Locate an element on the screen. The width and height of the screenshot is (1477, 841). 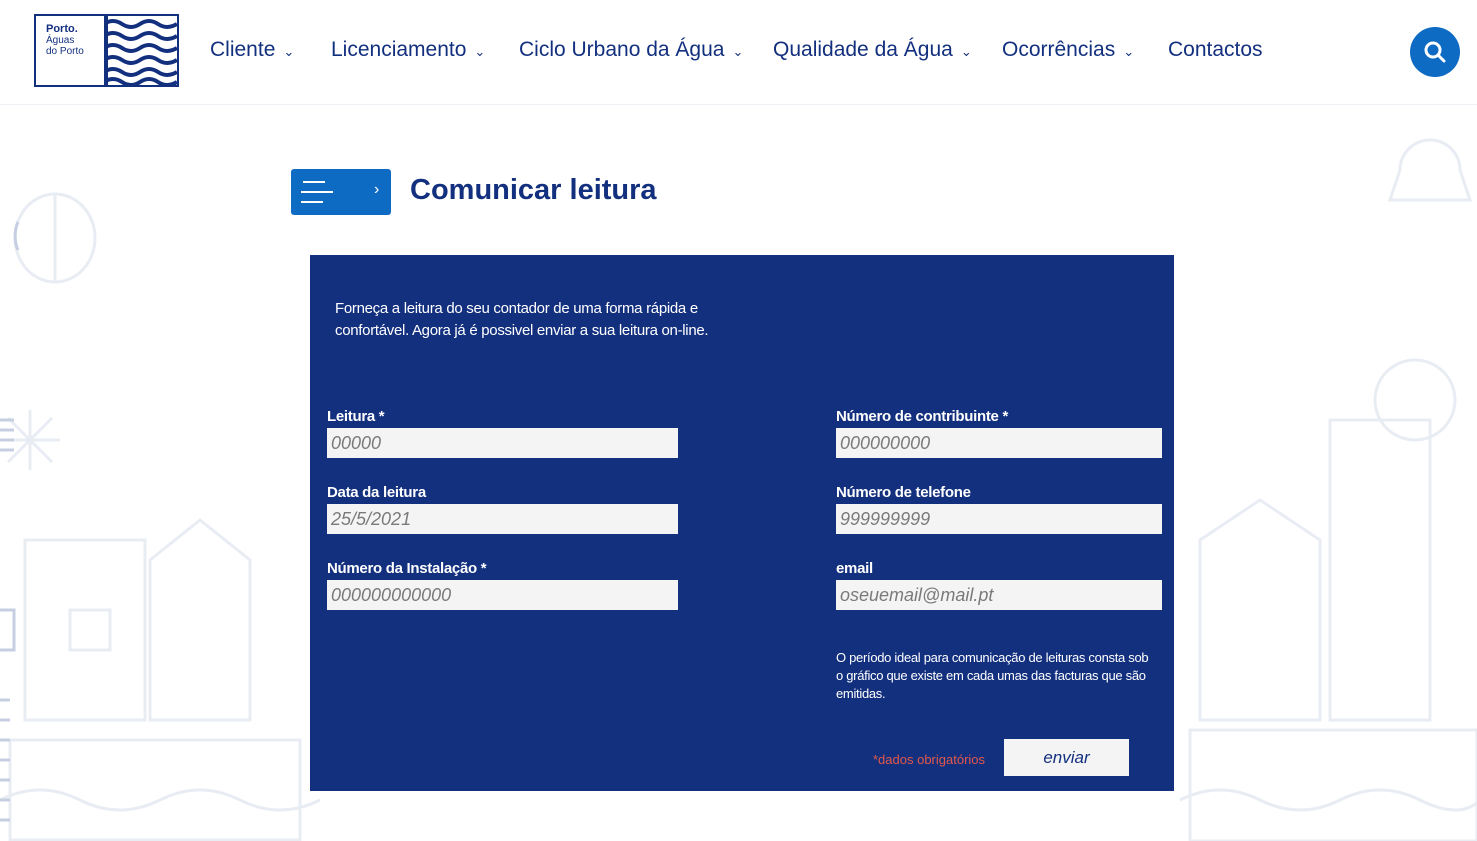
nav-item-qualidade-da-agua: Qualidade da Água ⌄ is located at coordinates (887, 50).